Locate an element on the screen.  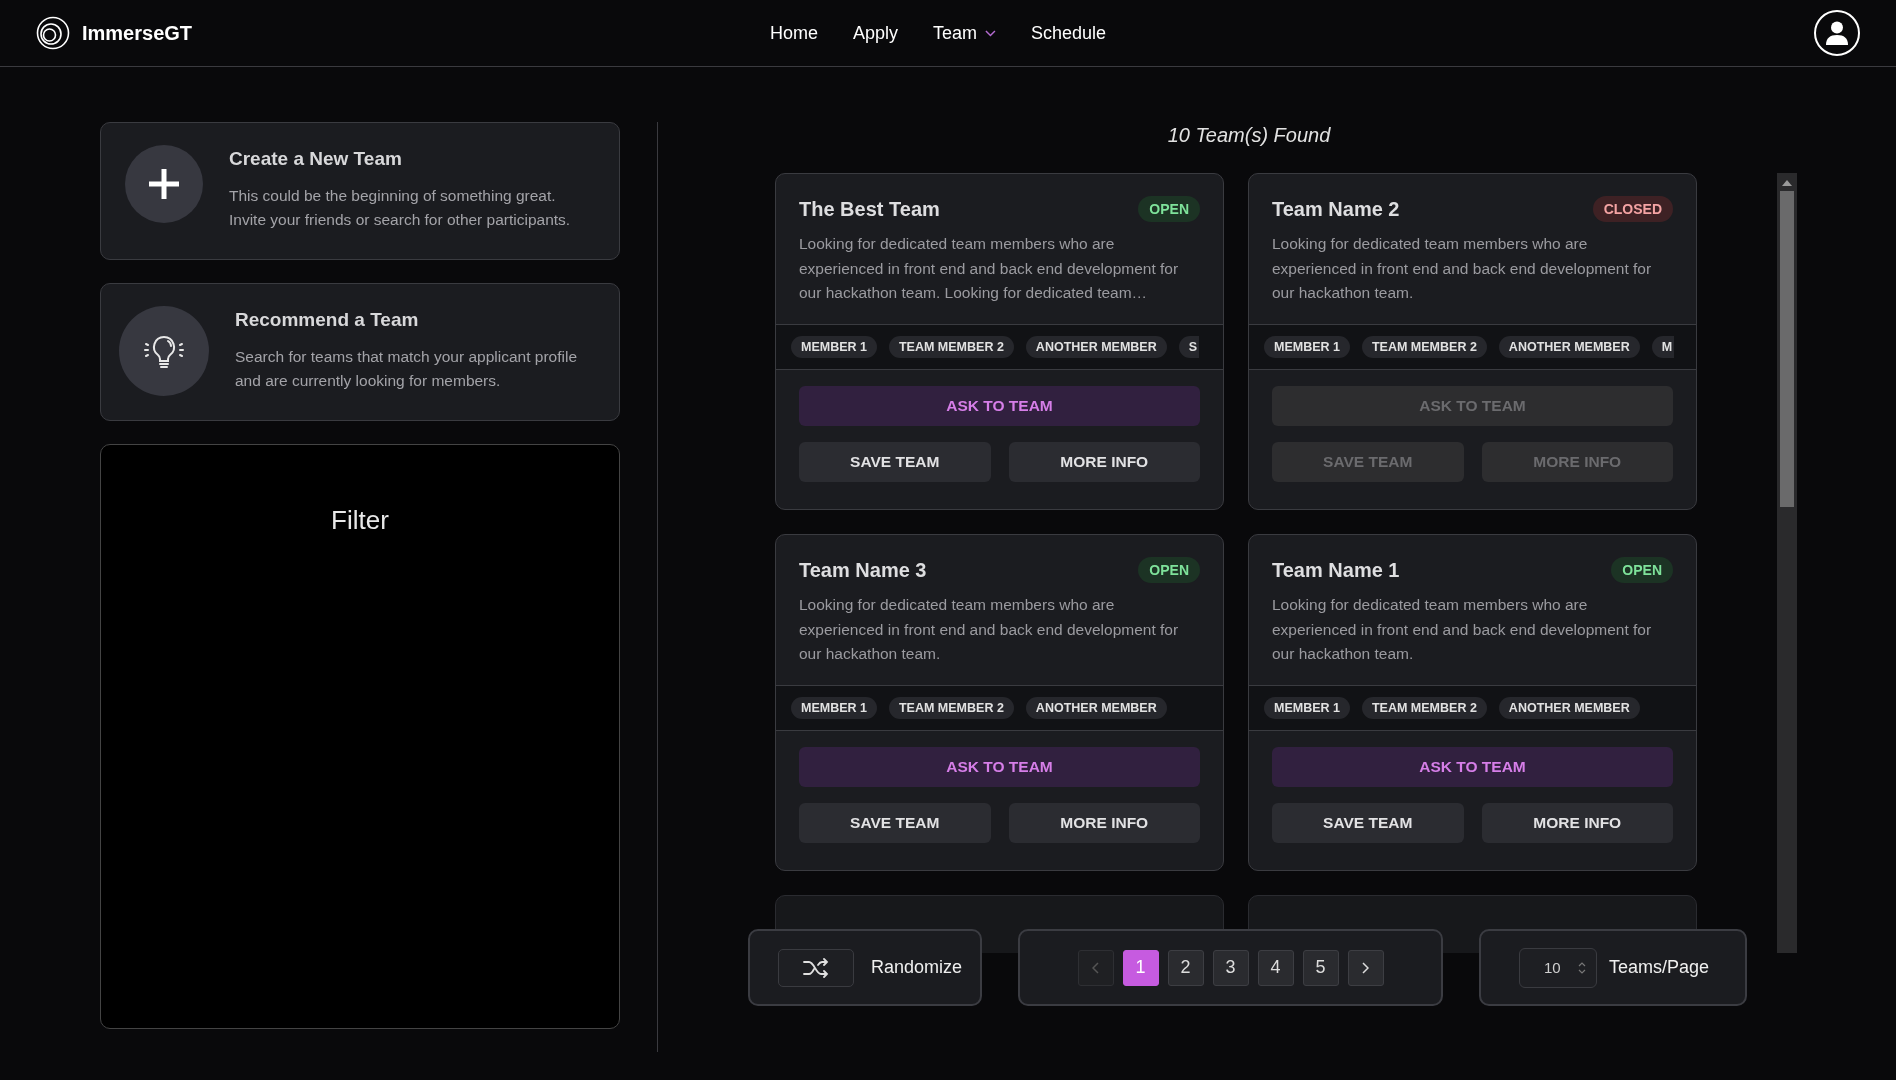
shuffle-button is located at coordinates (816, 967).